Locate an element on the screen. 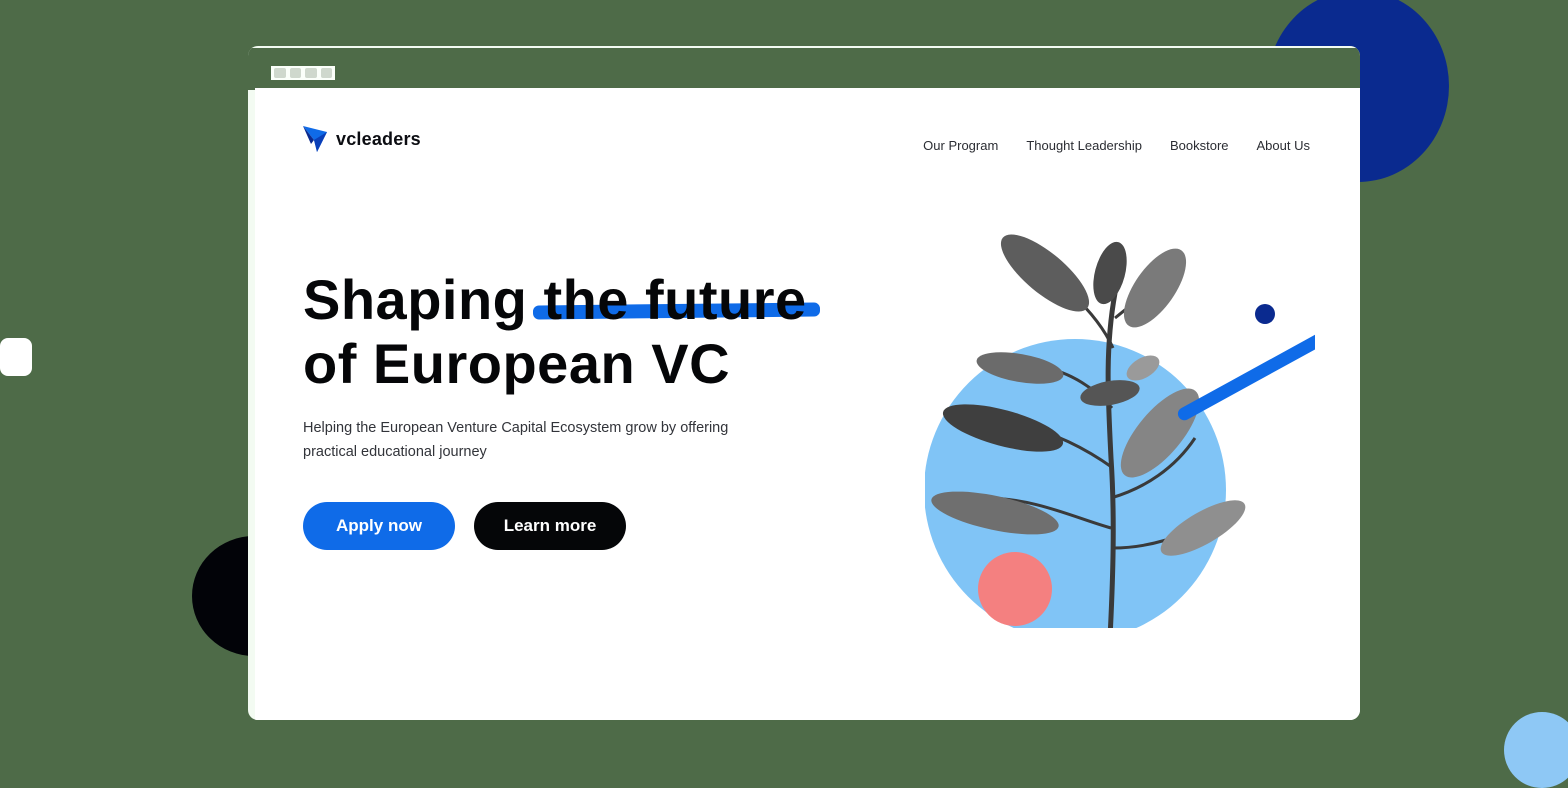  decorative-coral-circle is located at coordinates (1015, 589).